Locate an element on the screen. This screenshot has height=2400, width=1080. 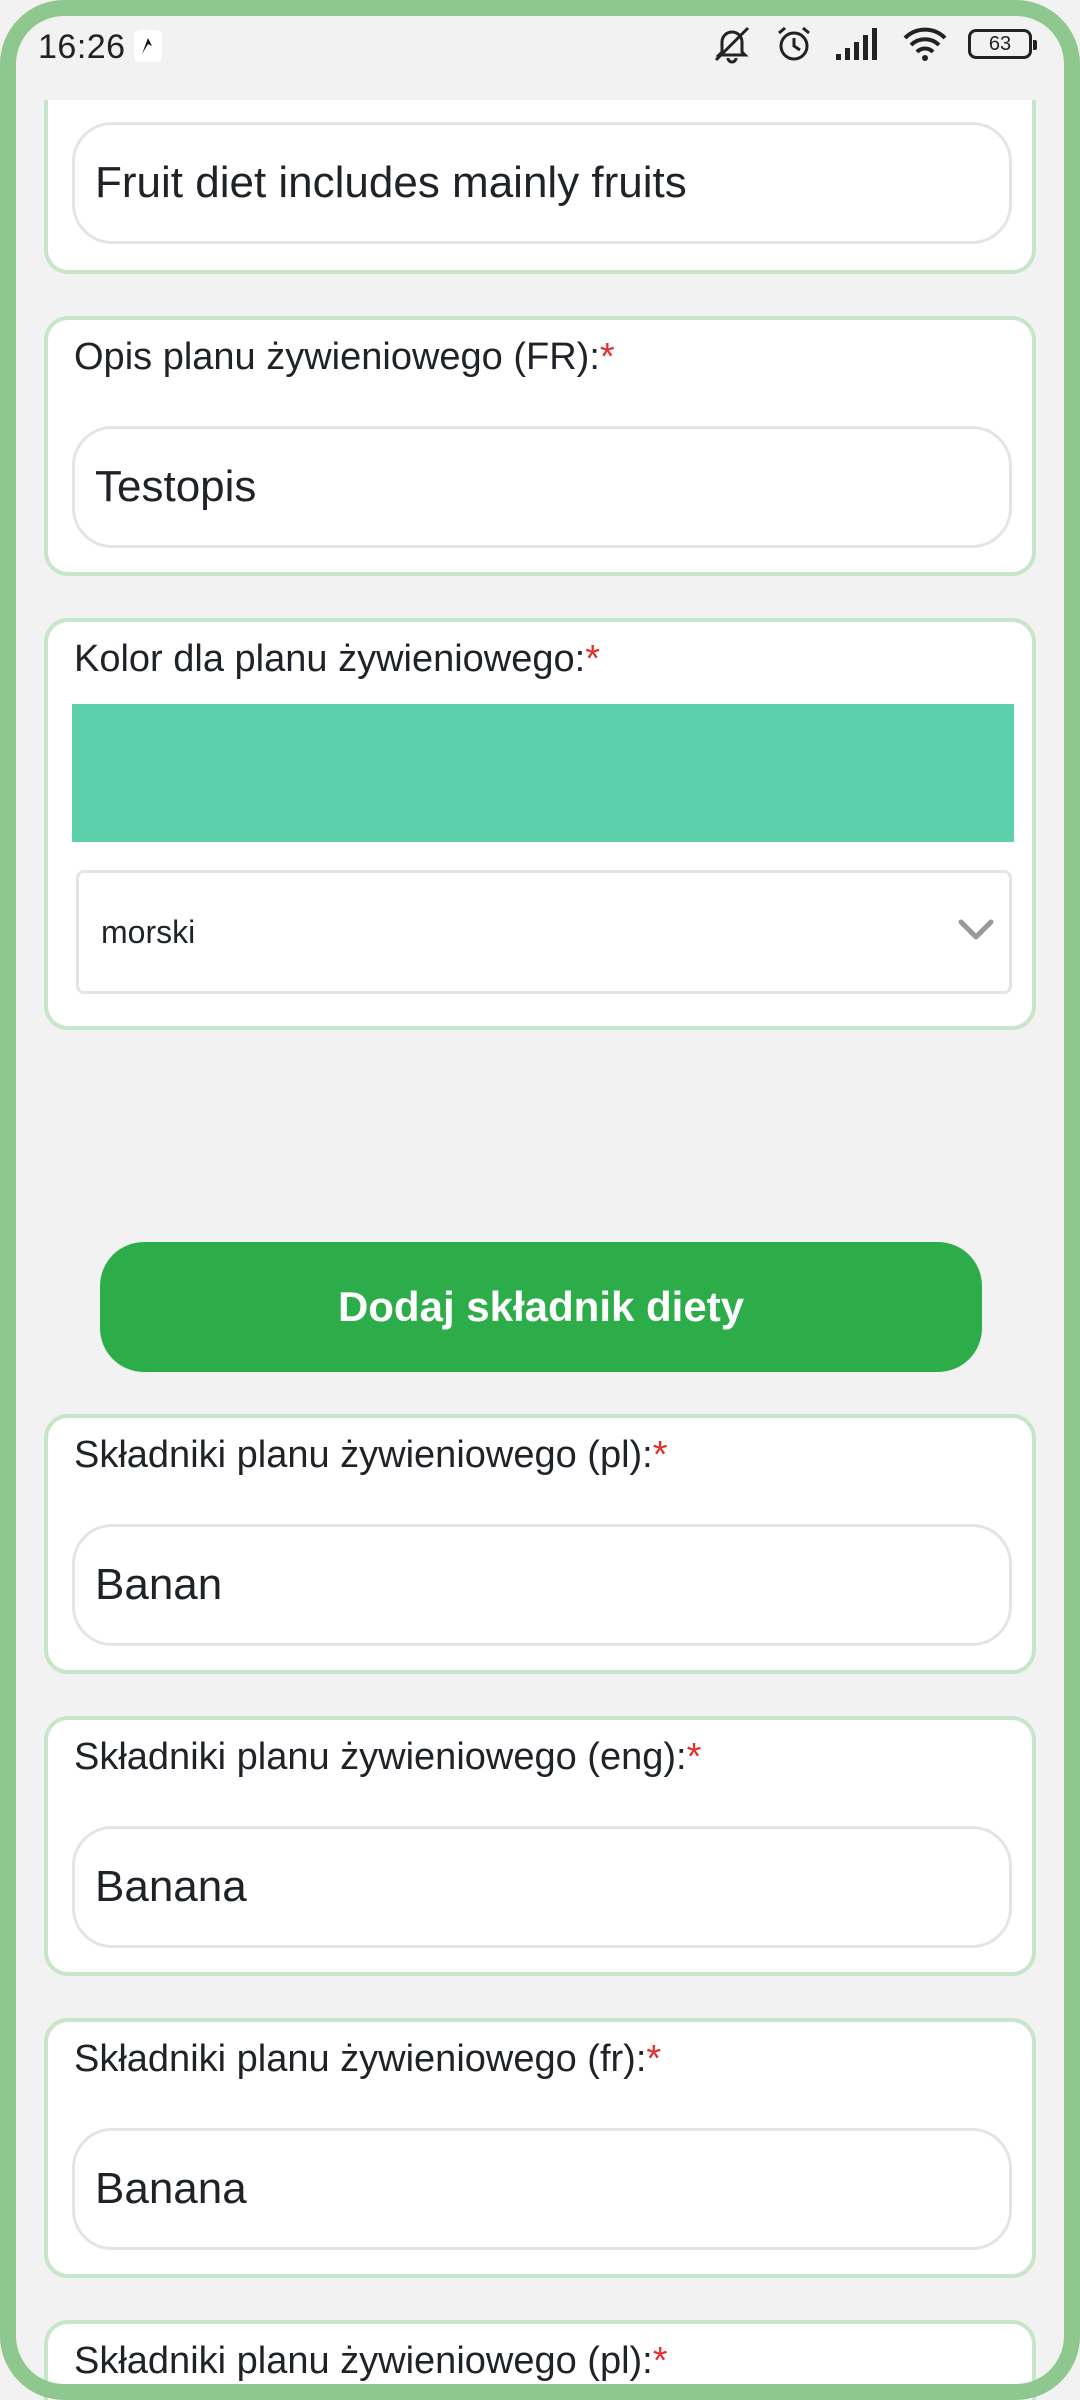
status-bar: 16:26 63 is located at coordinates (540, 50).